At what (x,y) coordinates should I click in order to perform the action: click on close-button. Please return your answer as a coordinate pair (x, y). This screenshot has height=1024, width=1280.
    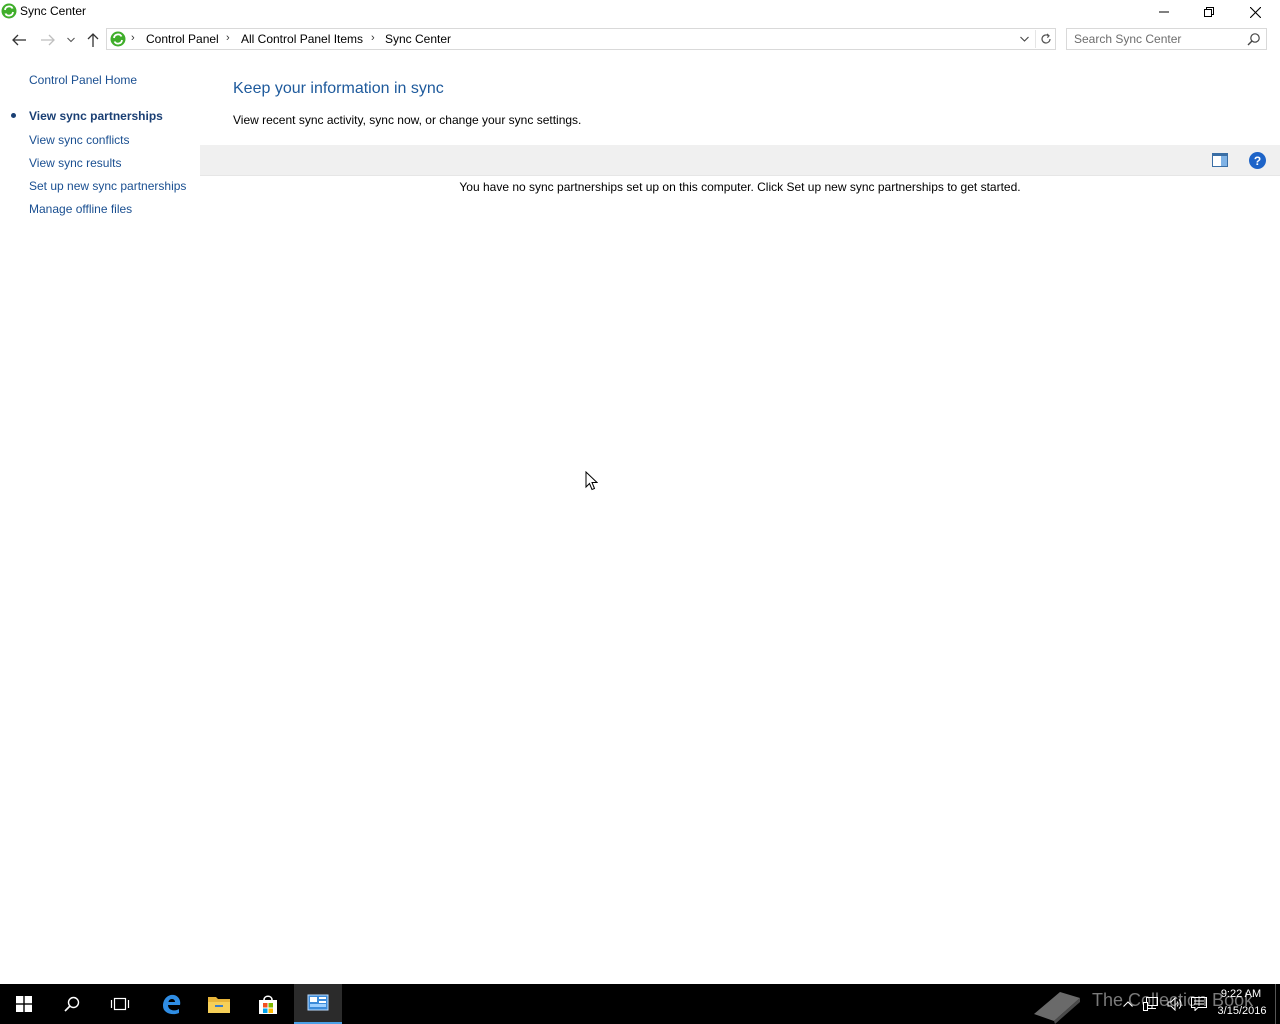
    Looking at the image, I should click on (1255, 12).